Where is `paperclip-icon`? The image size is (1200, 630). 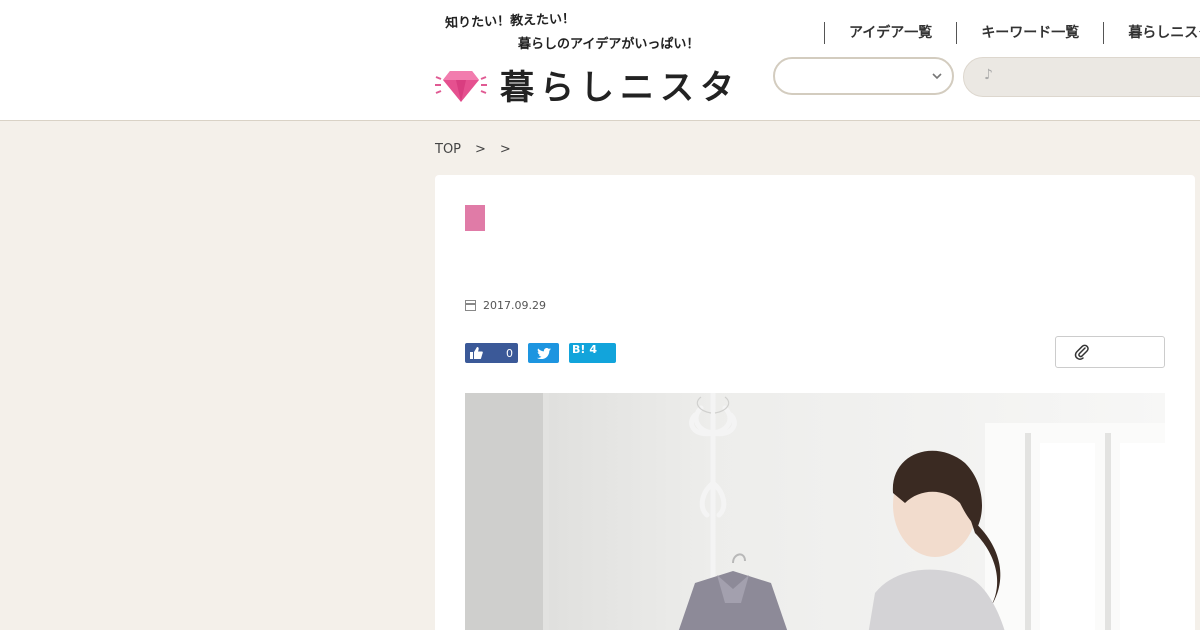
paperclip-icon is located at coordinates (1081, 352).